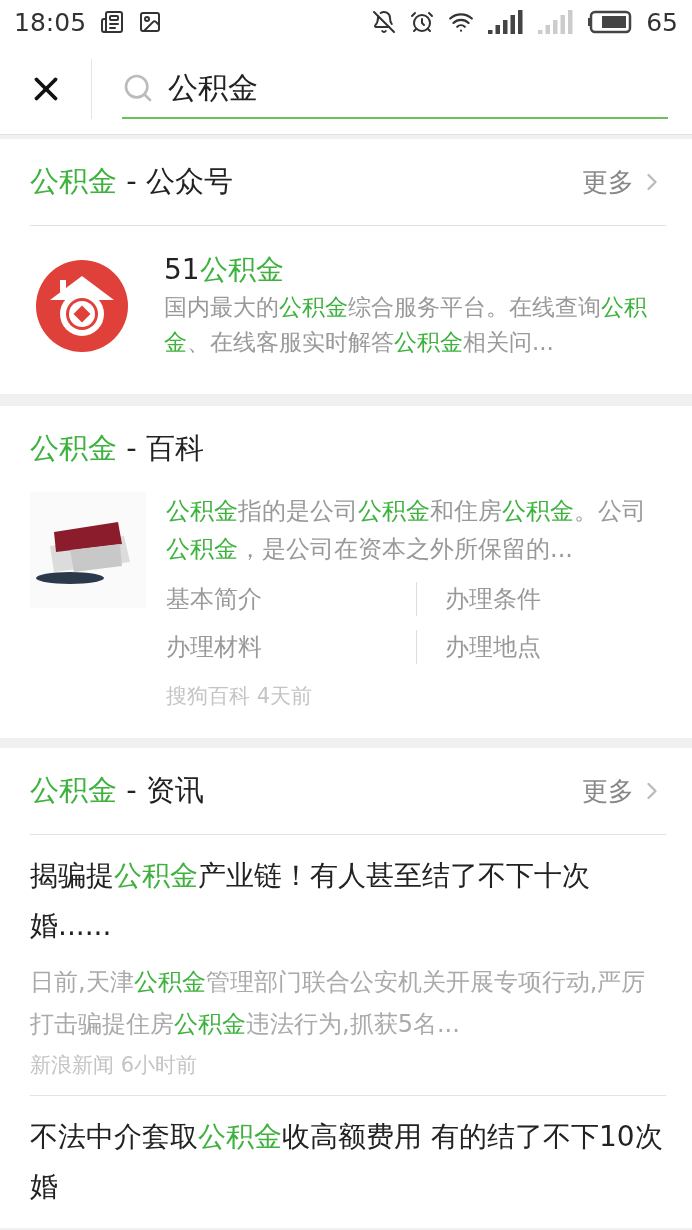 The image size is (692, 1230). I want to click on topic-link: 办理条件, so click(541, 599).